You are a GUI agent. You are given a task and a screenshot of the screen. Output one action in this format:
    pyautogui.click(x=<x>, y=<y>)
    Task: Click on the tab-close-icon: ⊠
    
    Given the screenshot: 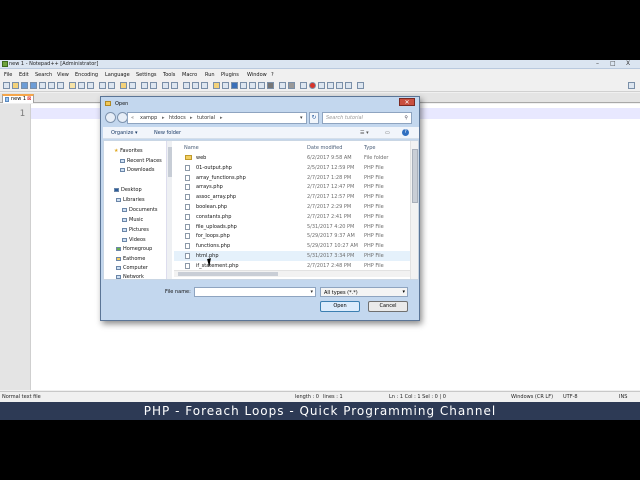 What is the action you would take?
    pyautogui.click(x=29, y=99)
    